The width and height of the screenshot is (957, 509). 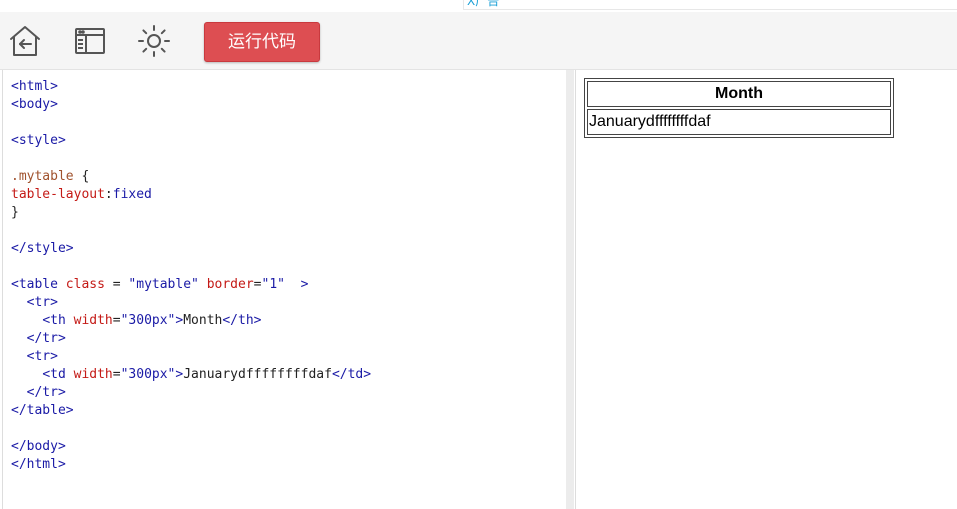 What do you see at coordinates (191, 195) in the screenshot?
I see `code-line: table-layout:fixed` at bounding box center [191, 195].